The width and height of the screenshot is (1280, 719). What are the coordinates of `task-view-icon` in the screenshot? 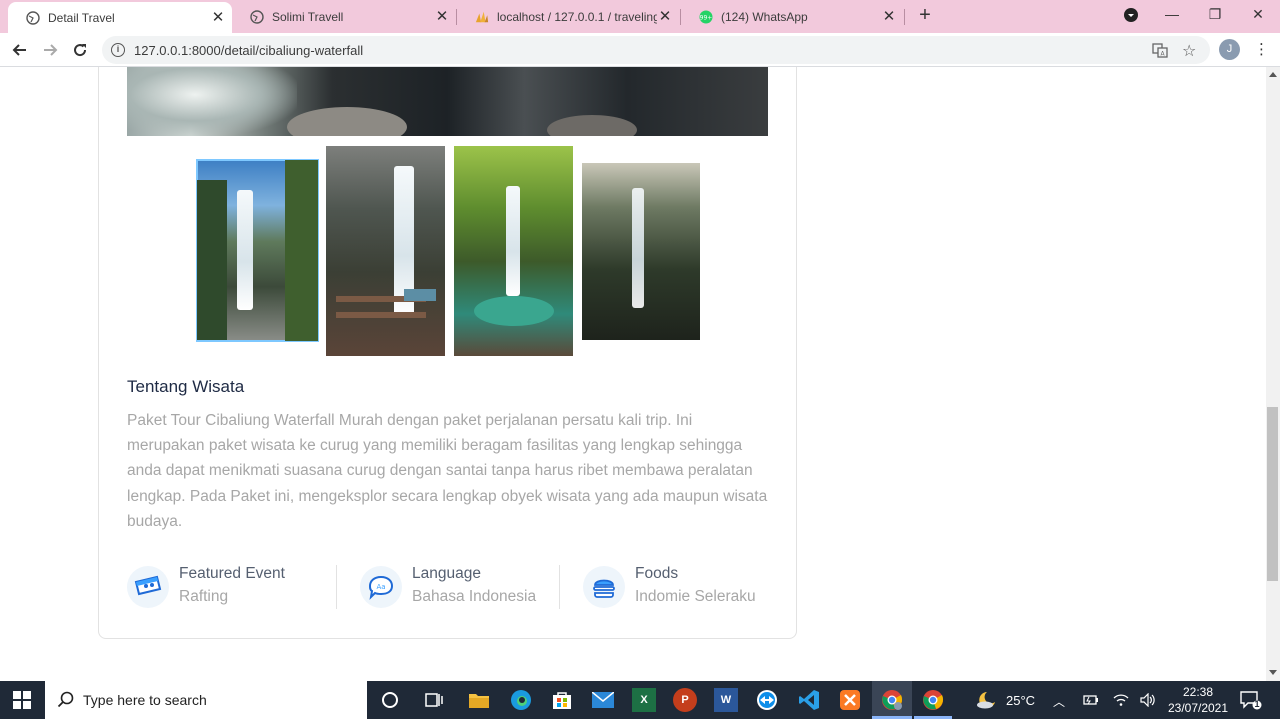 It's located at (434, 700).